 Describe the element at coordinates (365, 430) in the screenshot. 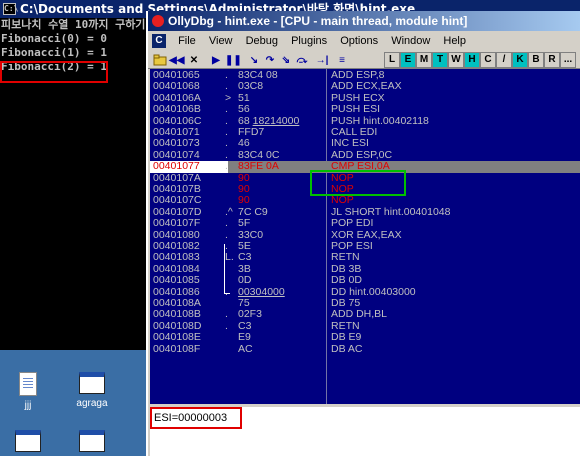

I see `info-pane: ESI=00000003` at that location.